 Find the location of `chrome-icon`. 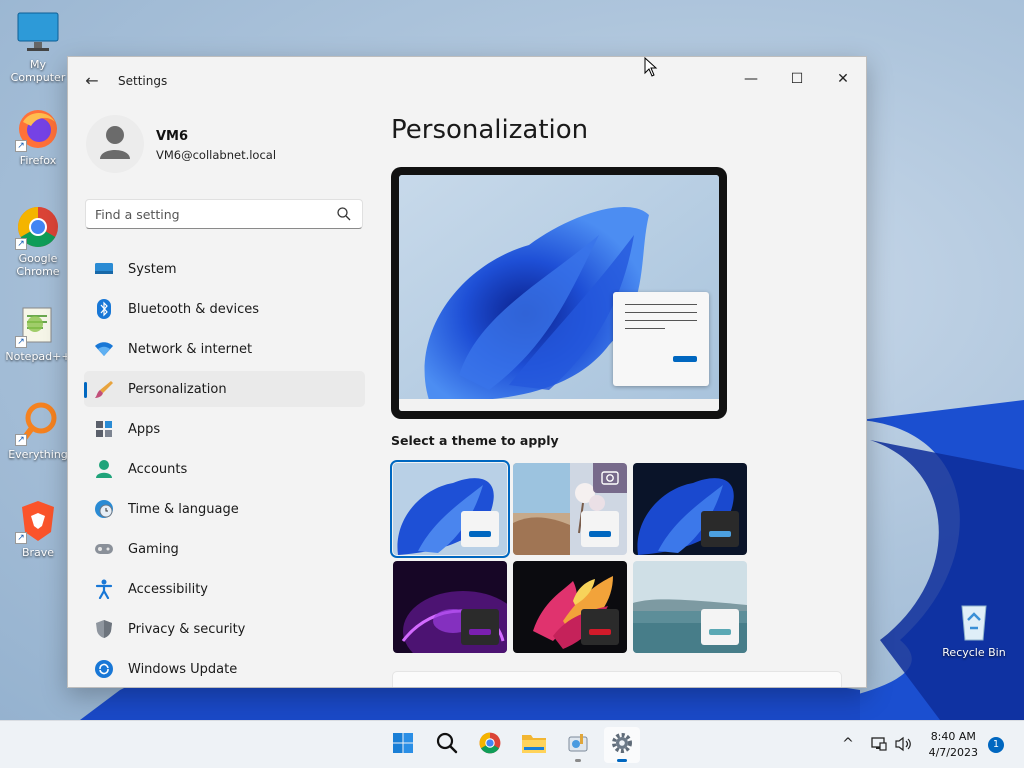

chrome-icon is located at coordinates (490, 745).